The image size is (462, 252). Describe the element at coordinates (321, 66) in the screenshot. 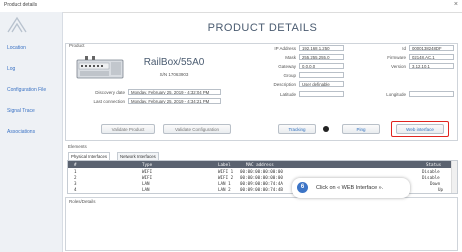

I see `gateway-field: 0.0.0.0` at that location.